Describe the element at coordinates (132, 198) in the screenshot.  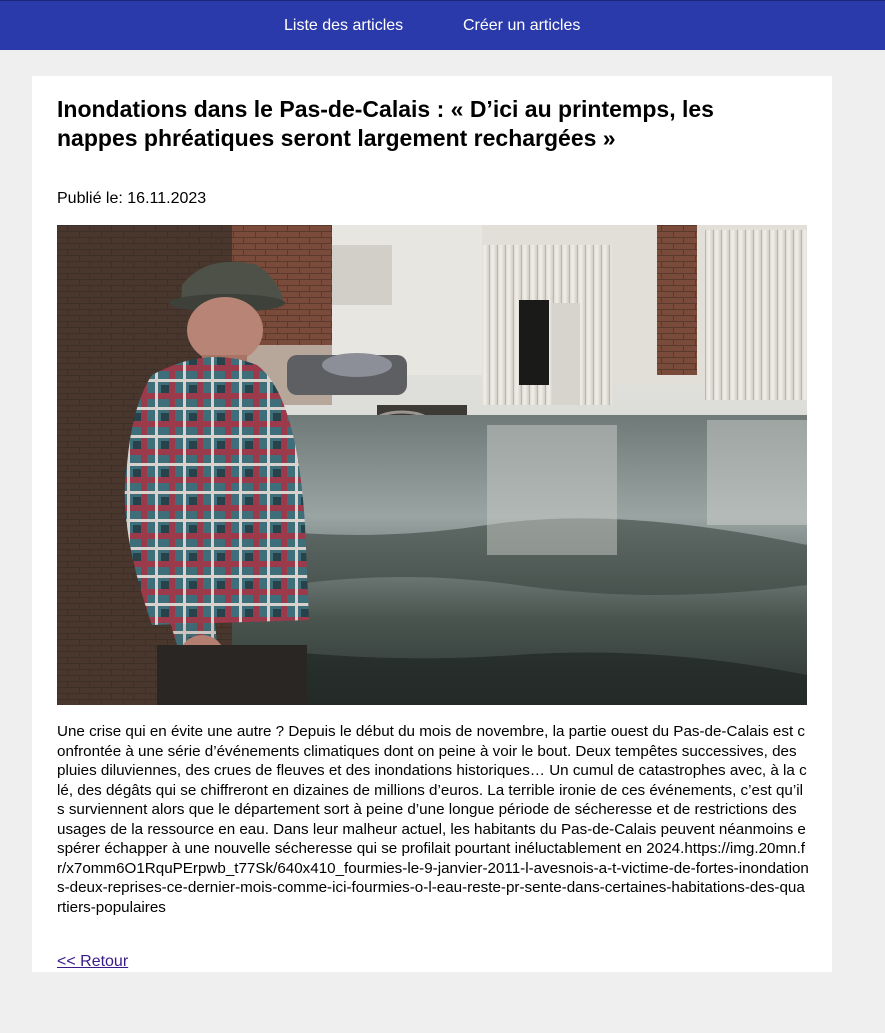
I see `publish-date: Publié le: 16.11.2023` at that location.